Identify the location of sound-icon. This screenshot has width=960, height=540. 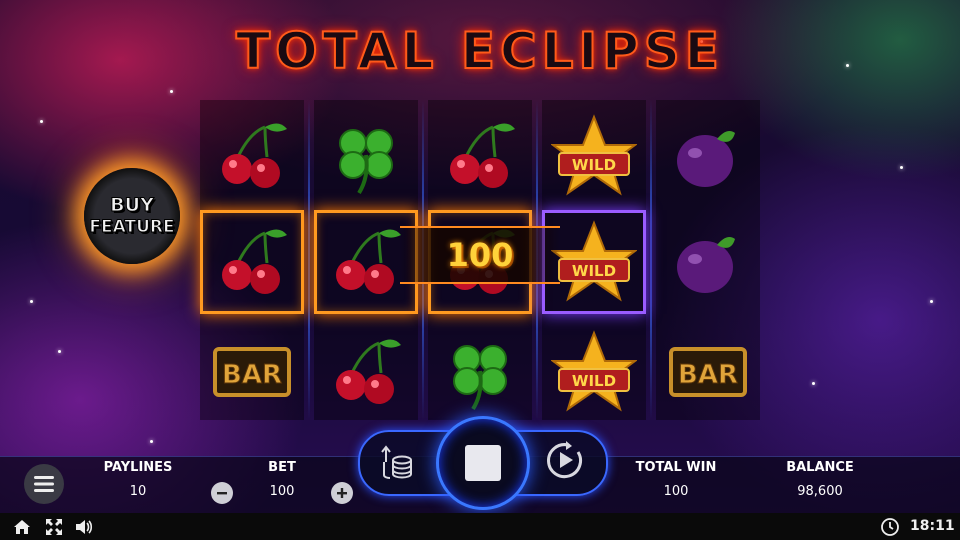
(84, 527).